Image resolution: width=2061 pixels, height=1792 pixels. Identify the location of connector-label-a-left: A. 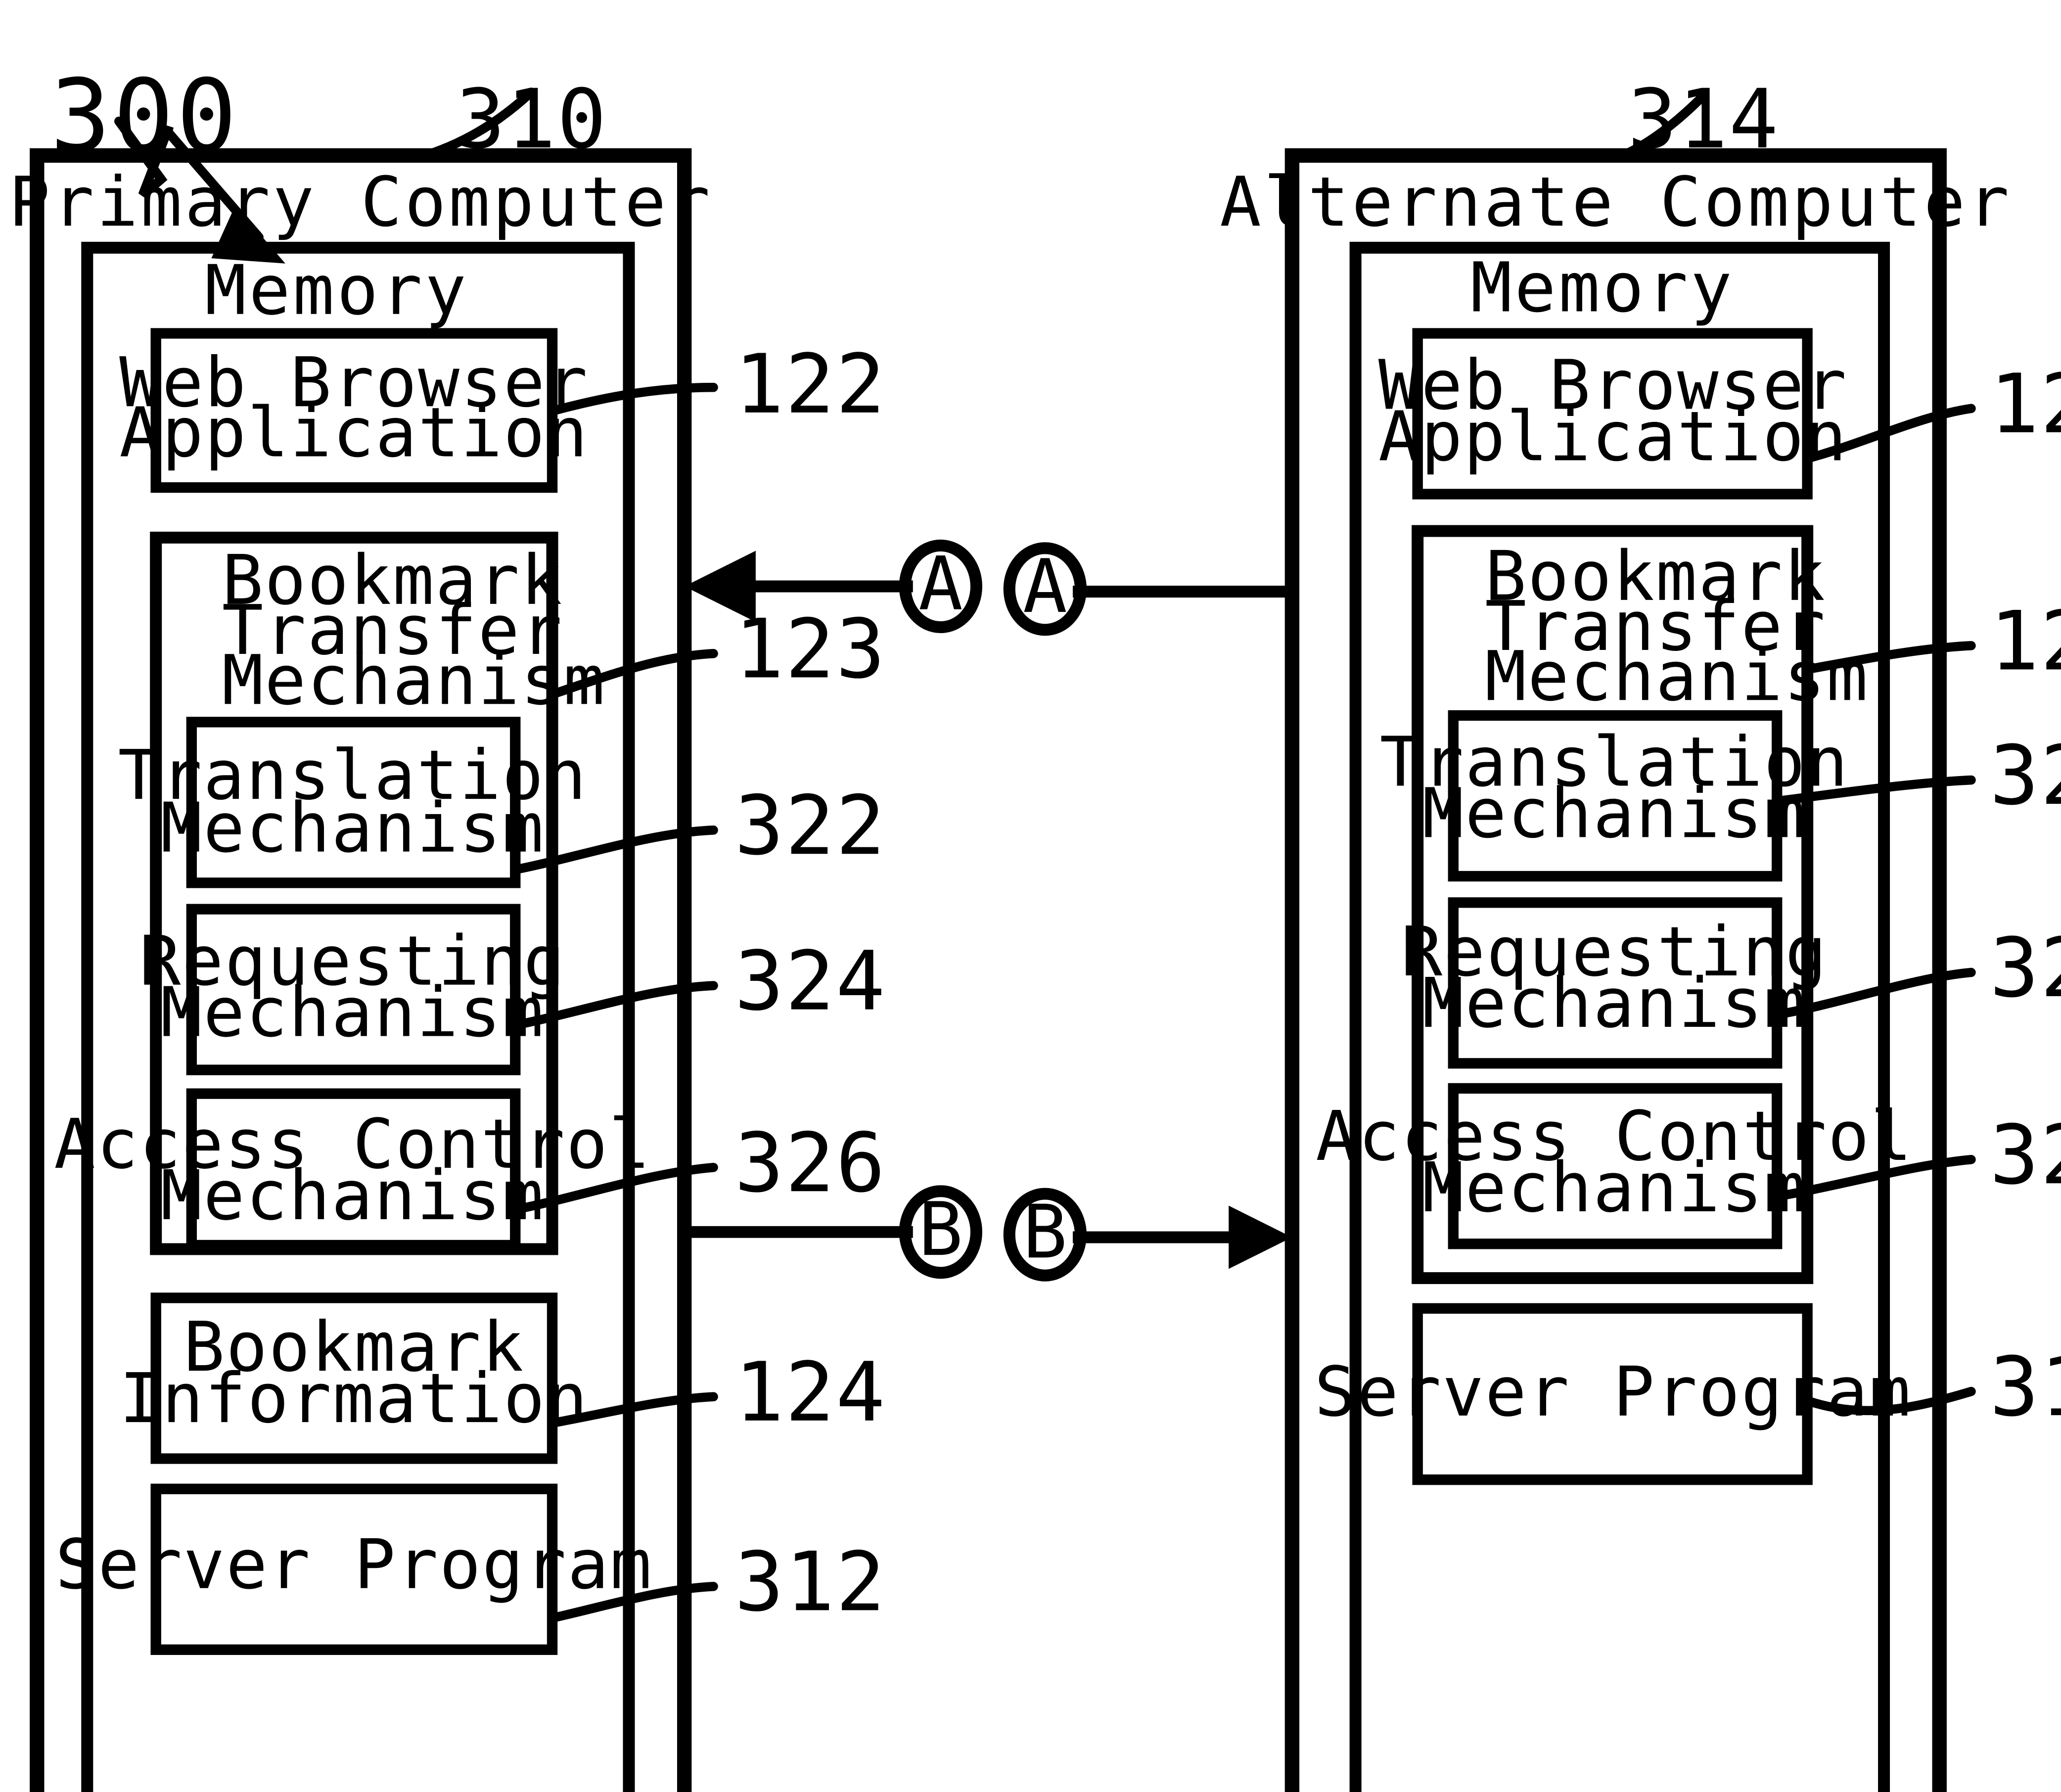
(940, 584).